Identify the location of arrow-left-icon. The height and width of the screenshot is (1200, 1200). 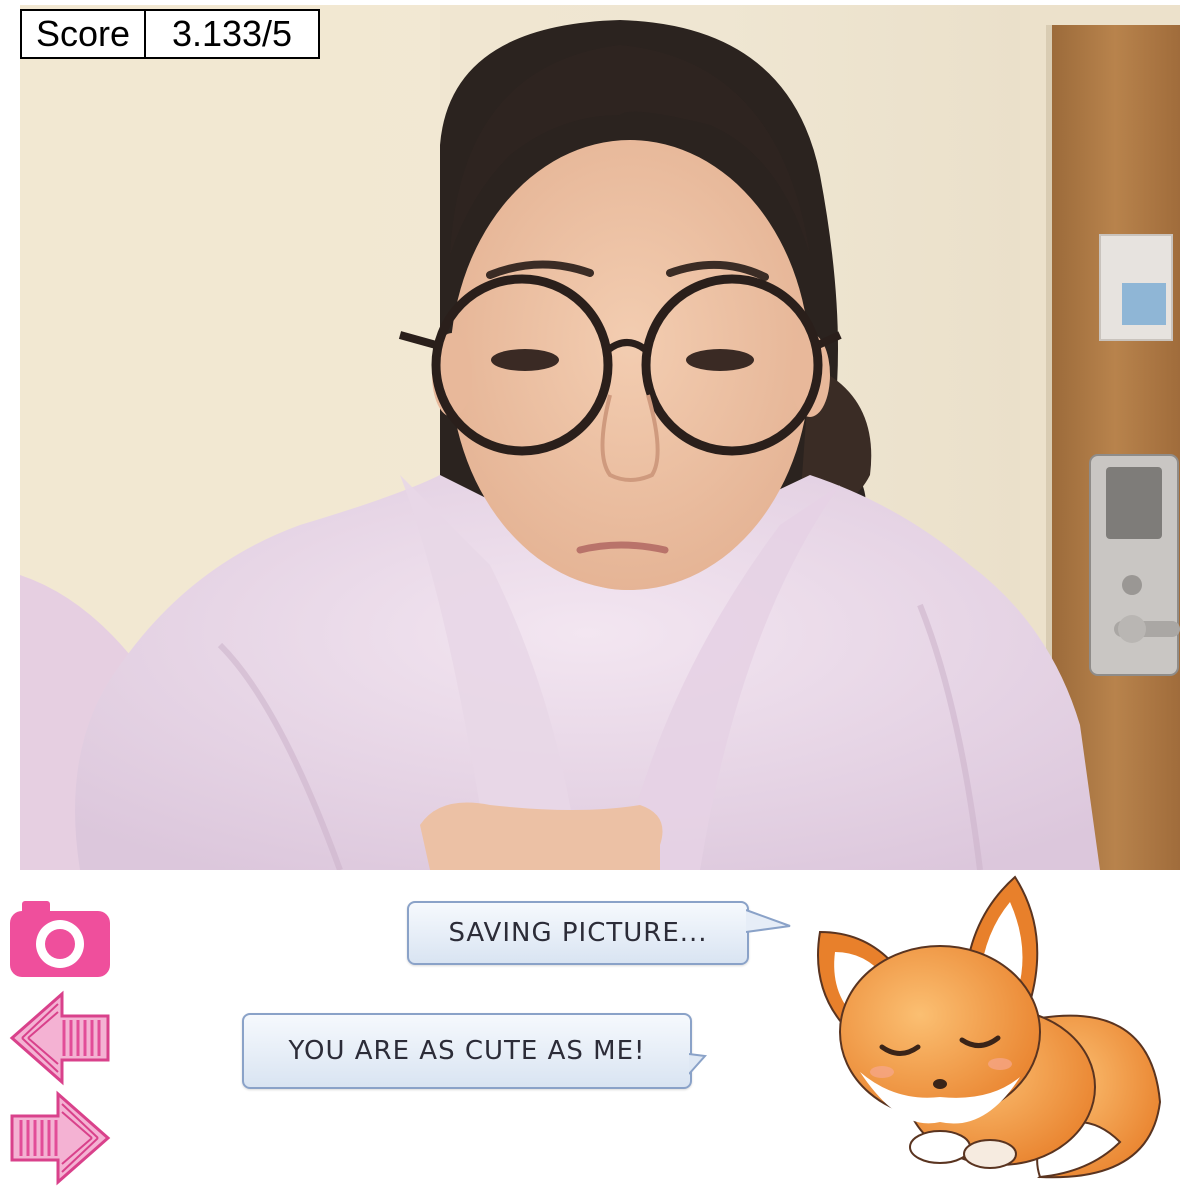
(59, 1038).